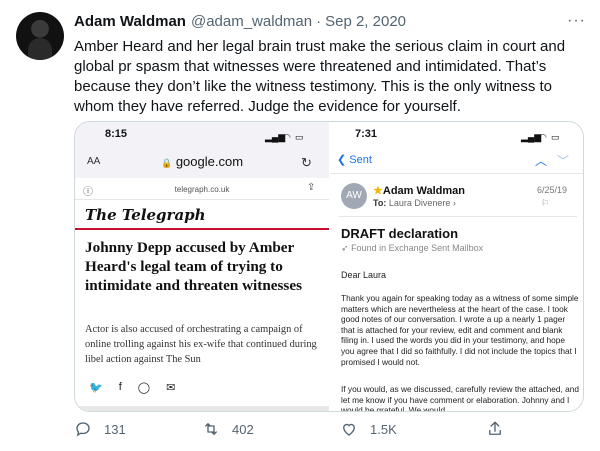 Image resolution: width=600 pixels, height=451 pixels. I want to click on sender-name: Adam Waldman, so click(423, 191).